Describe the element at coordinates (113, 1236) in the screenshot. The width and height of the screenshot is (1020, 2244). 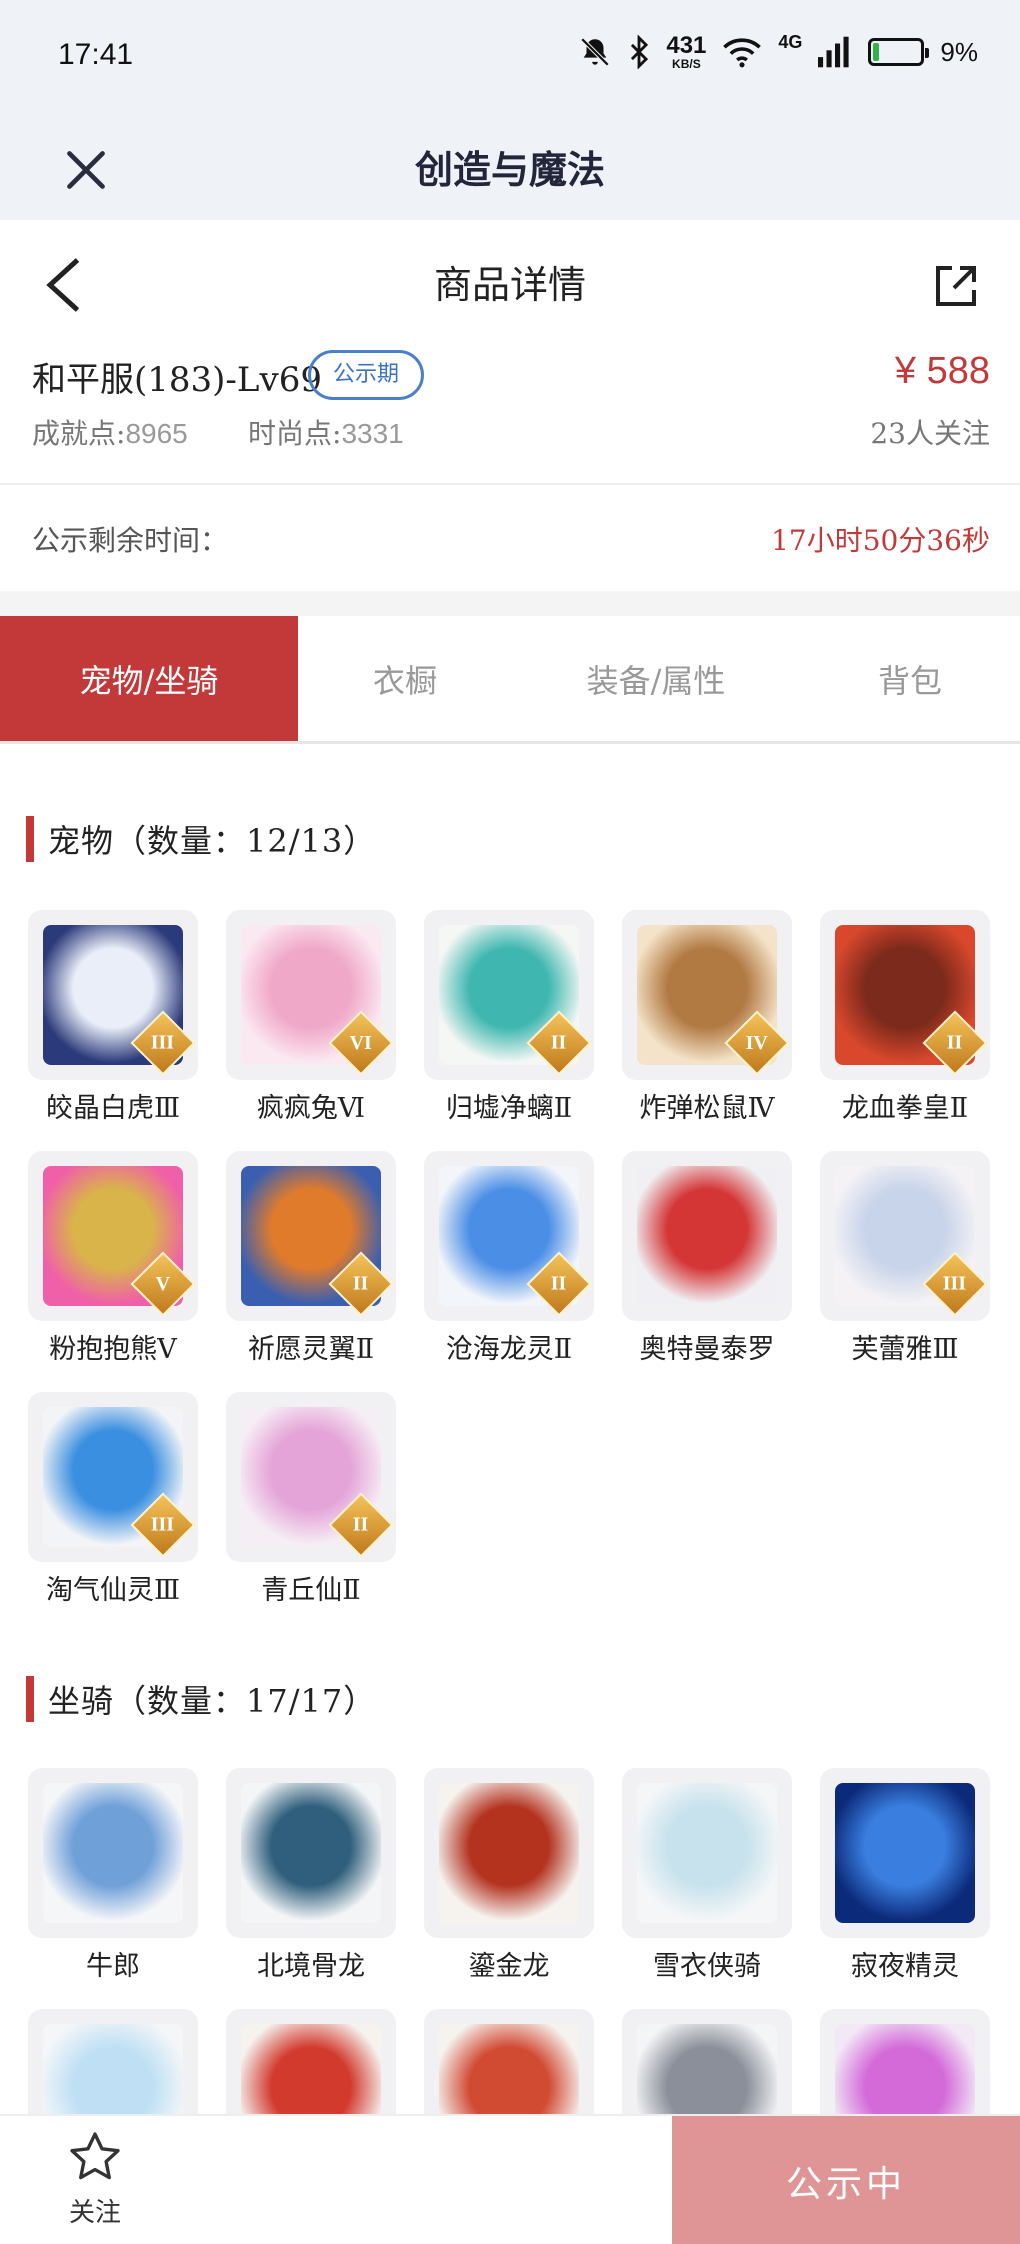
I see `item-thumbnail: V` at that location.